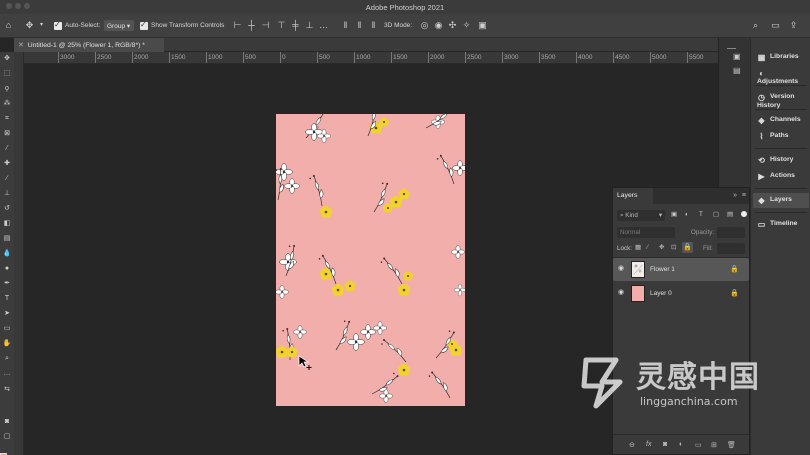 The image size is (810, 455). I want to click on dock-item-adjustments: ◐Adjustments, so click(783, 77).